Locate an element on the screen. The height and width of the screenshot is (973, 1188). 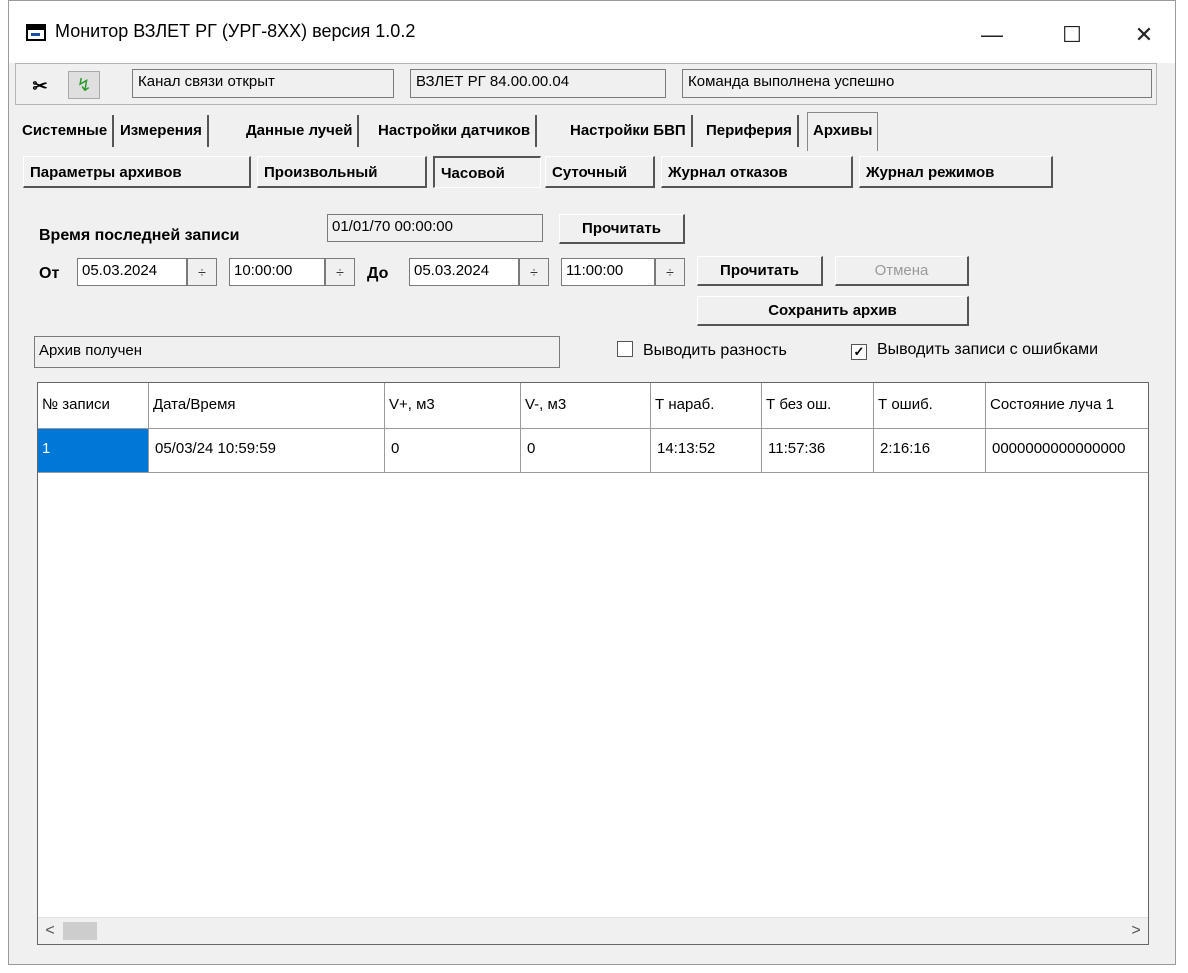
from-date-spinner: ÷ is located at coordinates (202, 272).